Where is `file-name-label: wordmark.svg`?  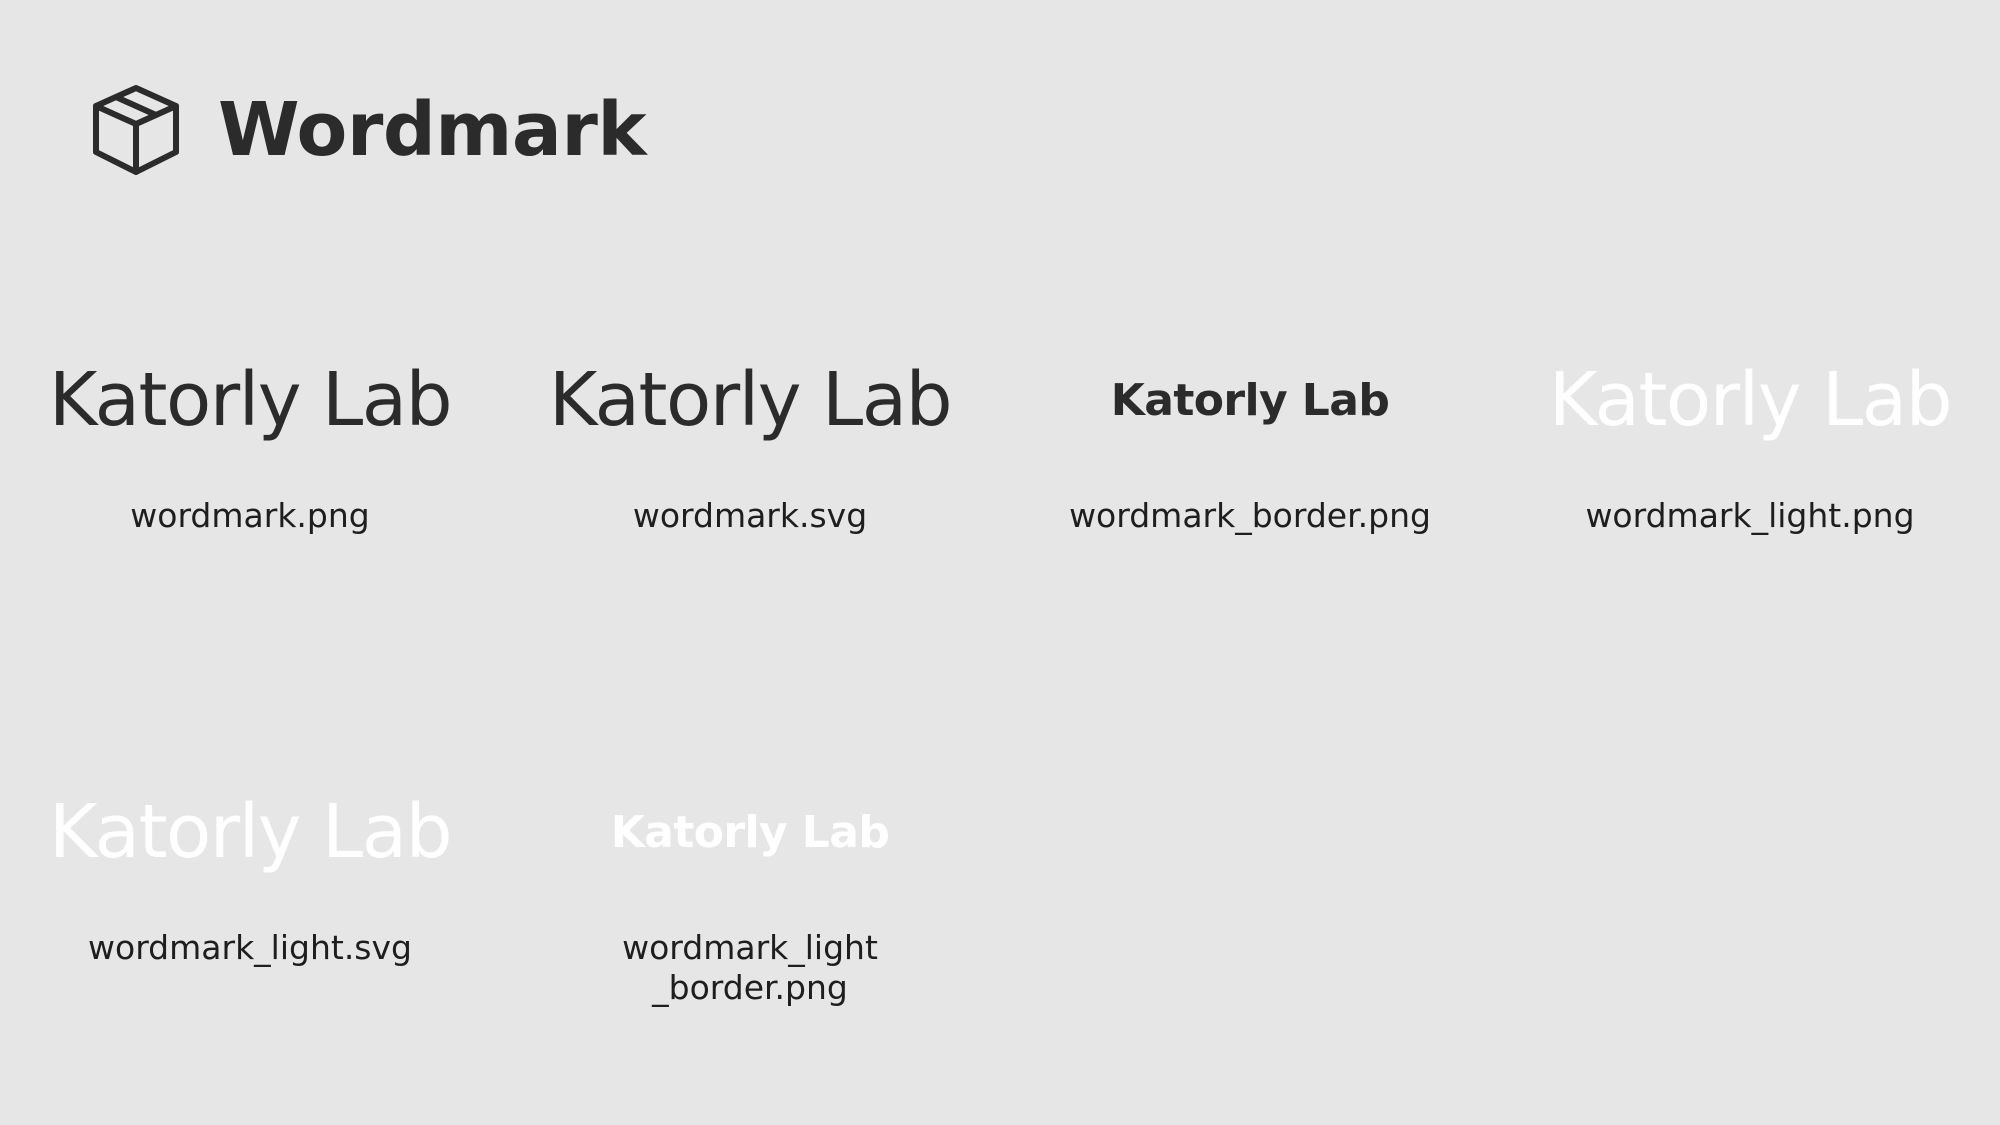
file-name-label: wordmark.svg is located at coordinates (750, 515).